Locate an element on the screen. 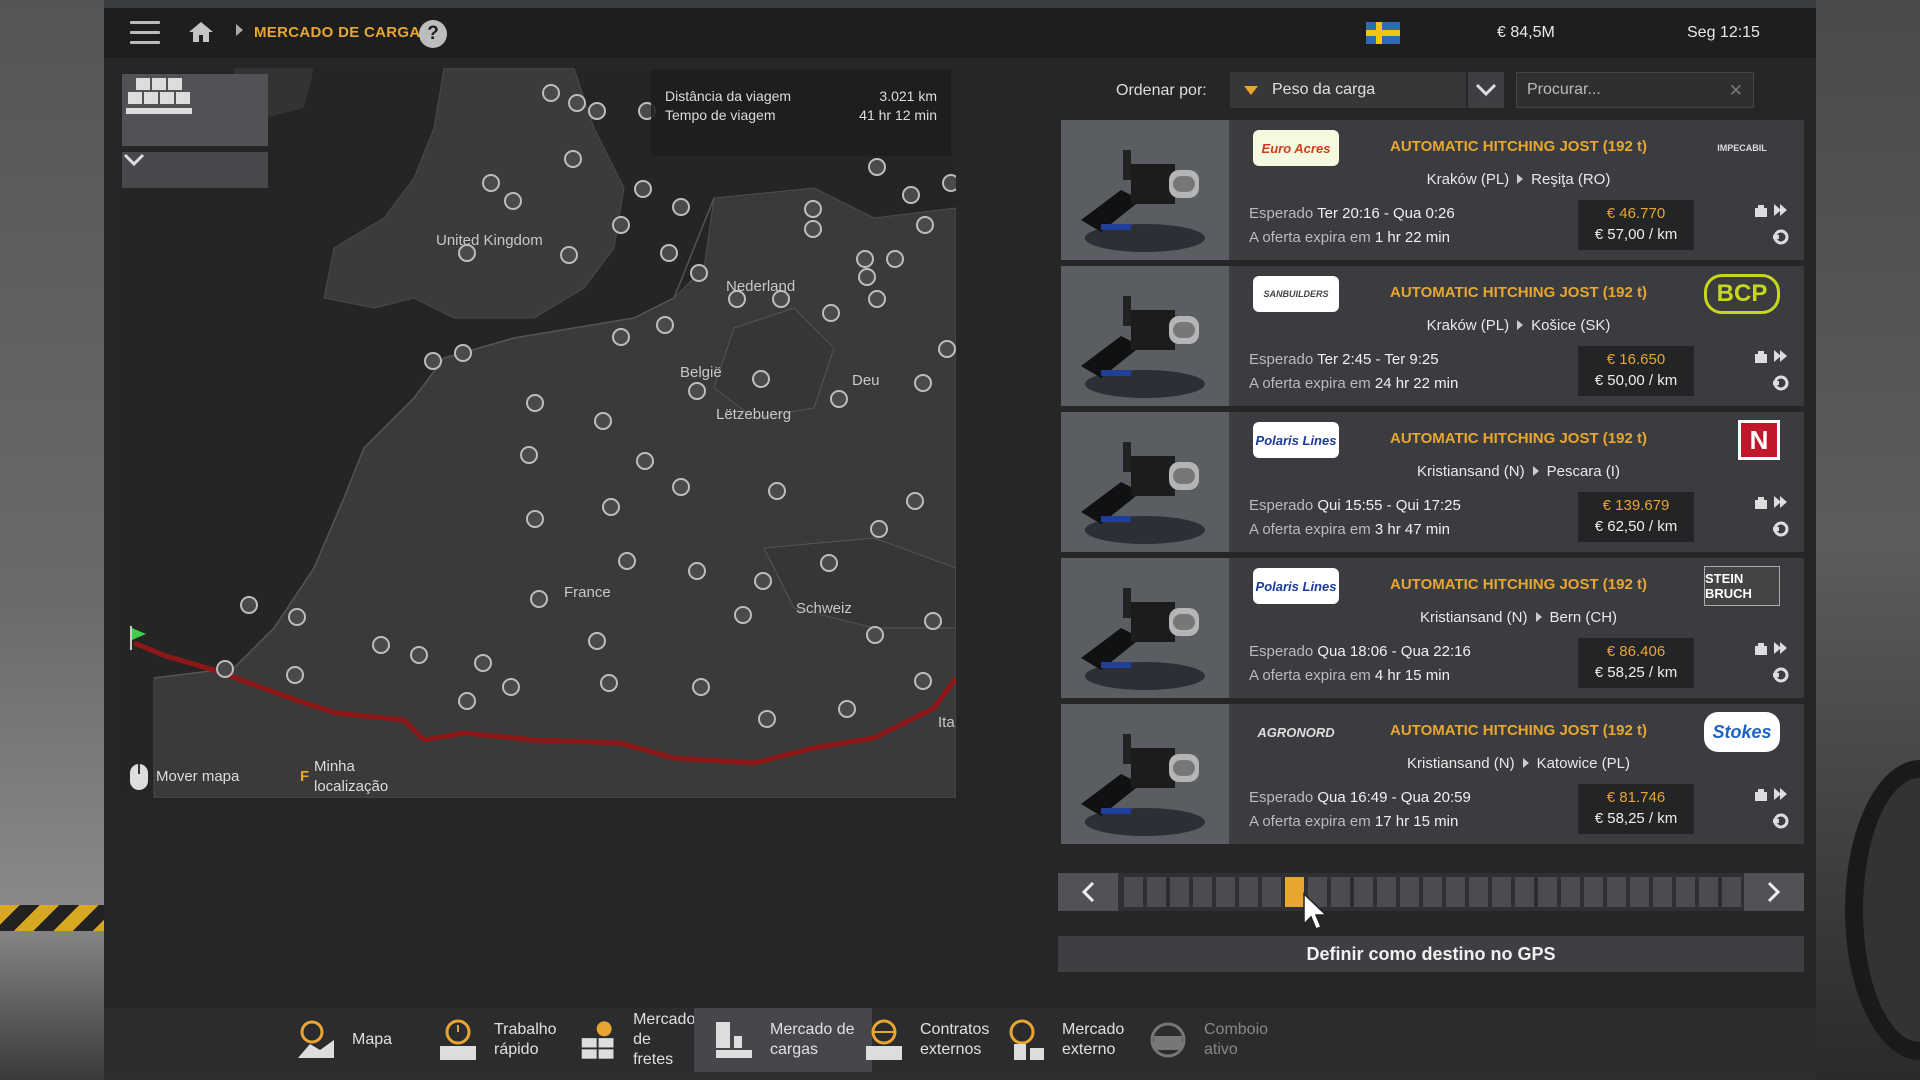 Image resolution: width=1920 pixels, height=1080 pixels. next-page-button is located at coordinates (1774, 892).